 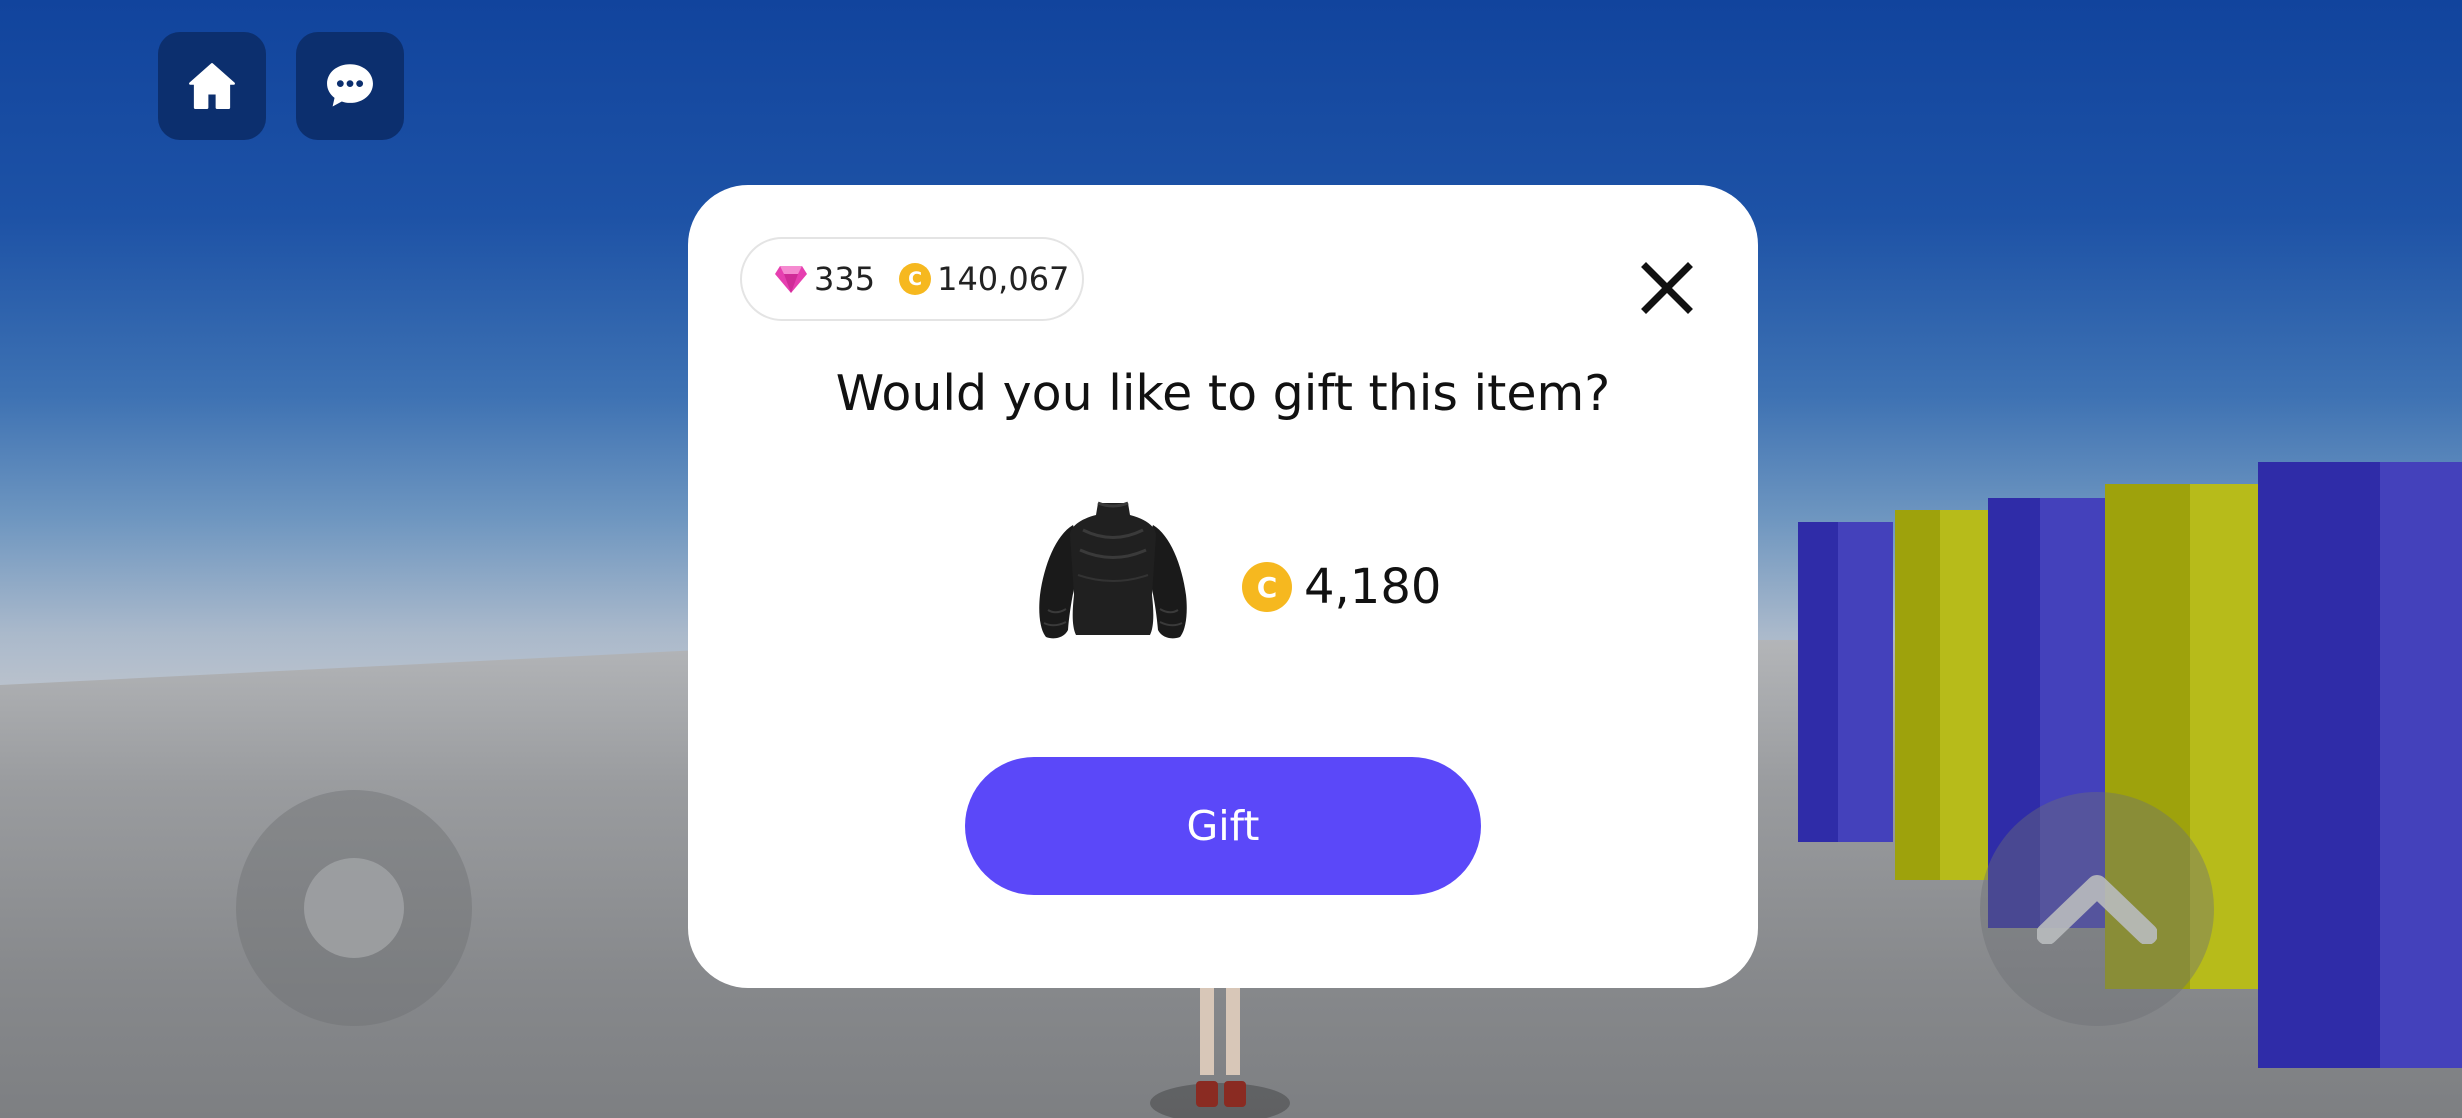 What do you see at coordinates (1373, 587) in the screenshot?
I see `item-price: 4,180` at bounding box center [1373, 587].